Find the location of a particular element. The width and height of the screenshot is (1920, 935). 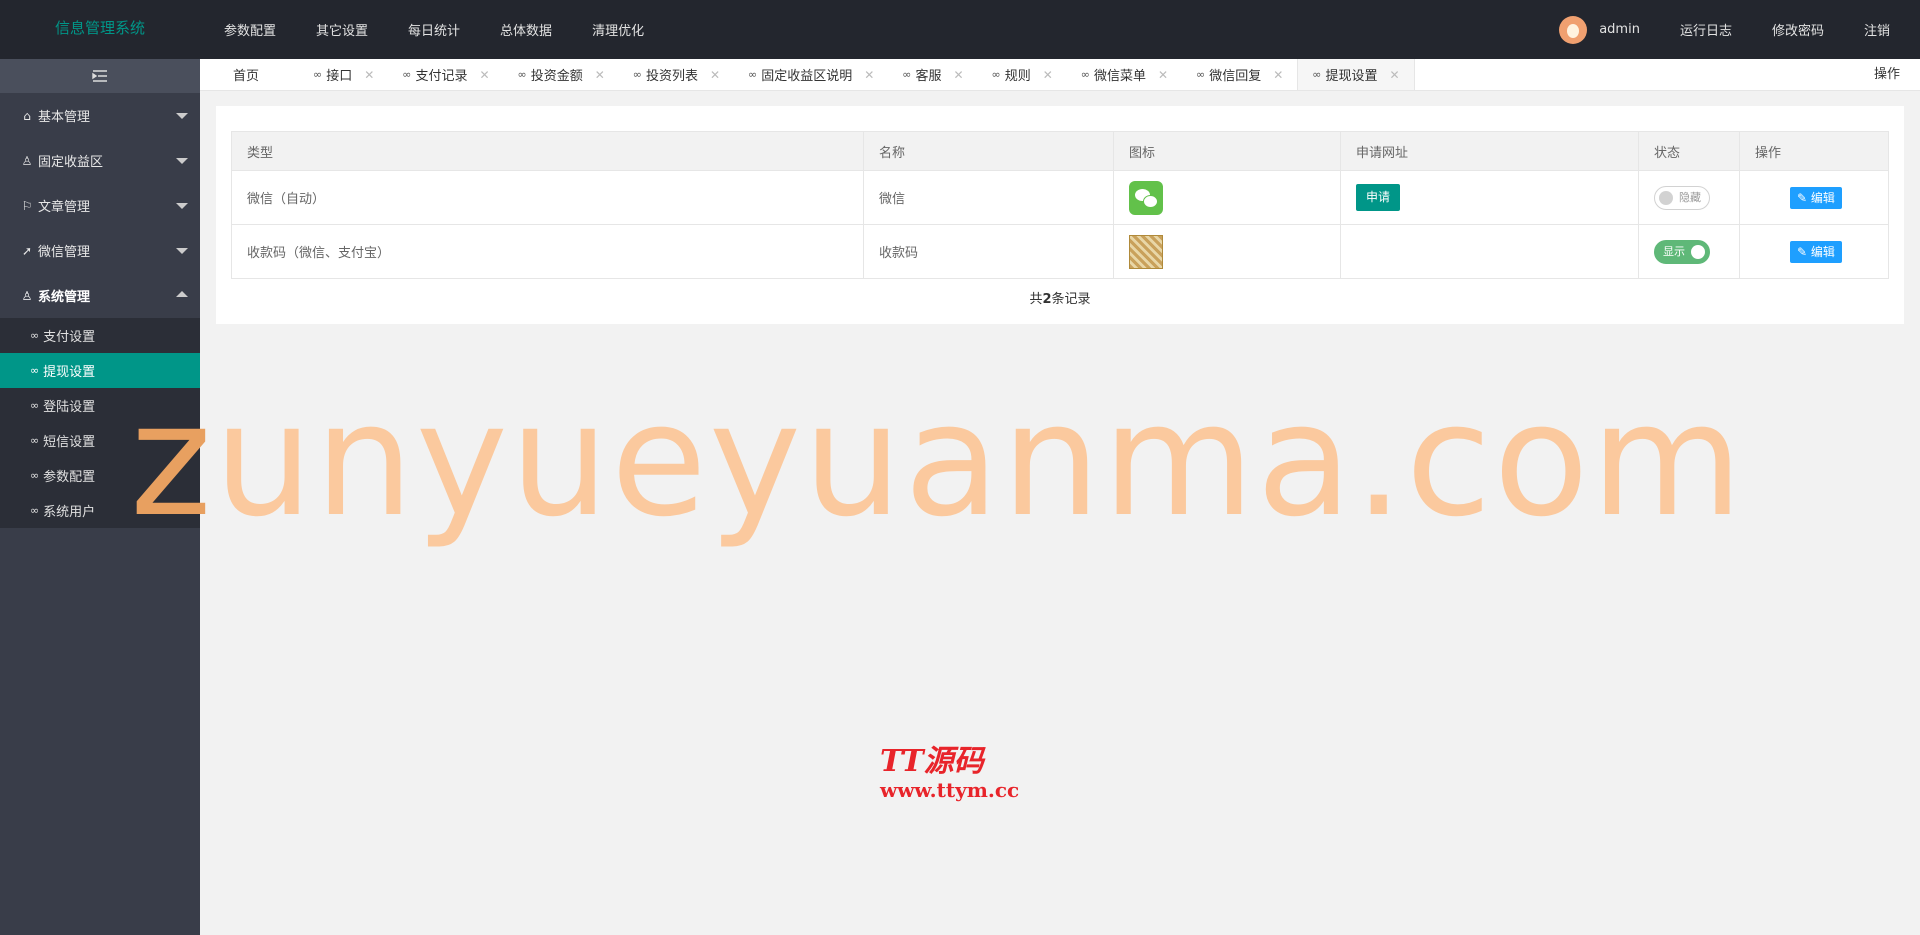

cell-operation: ✎ 编辑 is located at coordinates (1814, 251).